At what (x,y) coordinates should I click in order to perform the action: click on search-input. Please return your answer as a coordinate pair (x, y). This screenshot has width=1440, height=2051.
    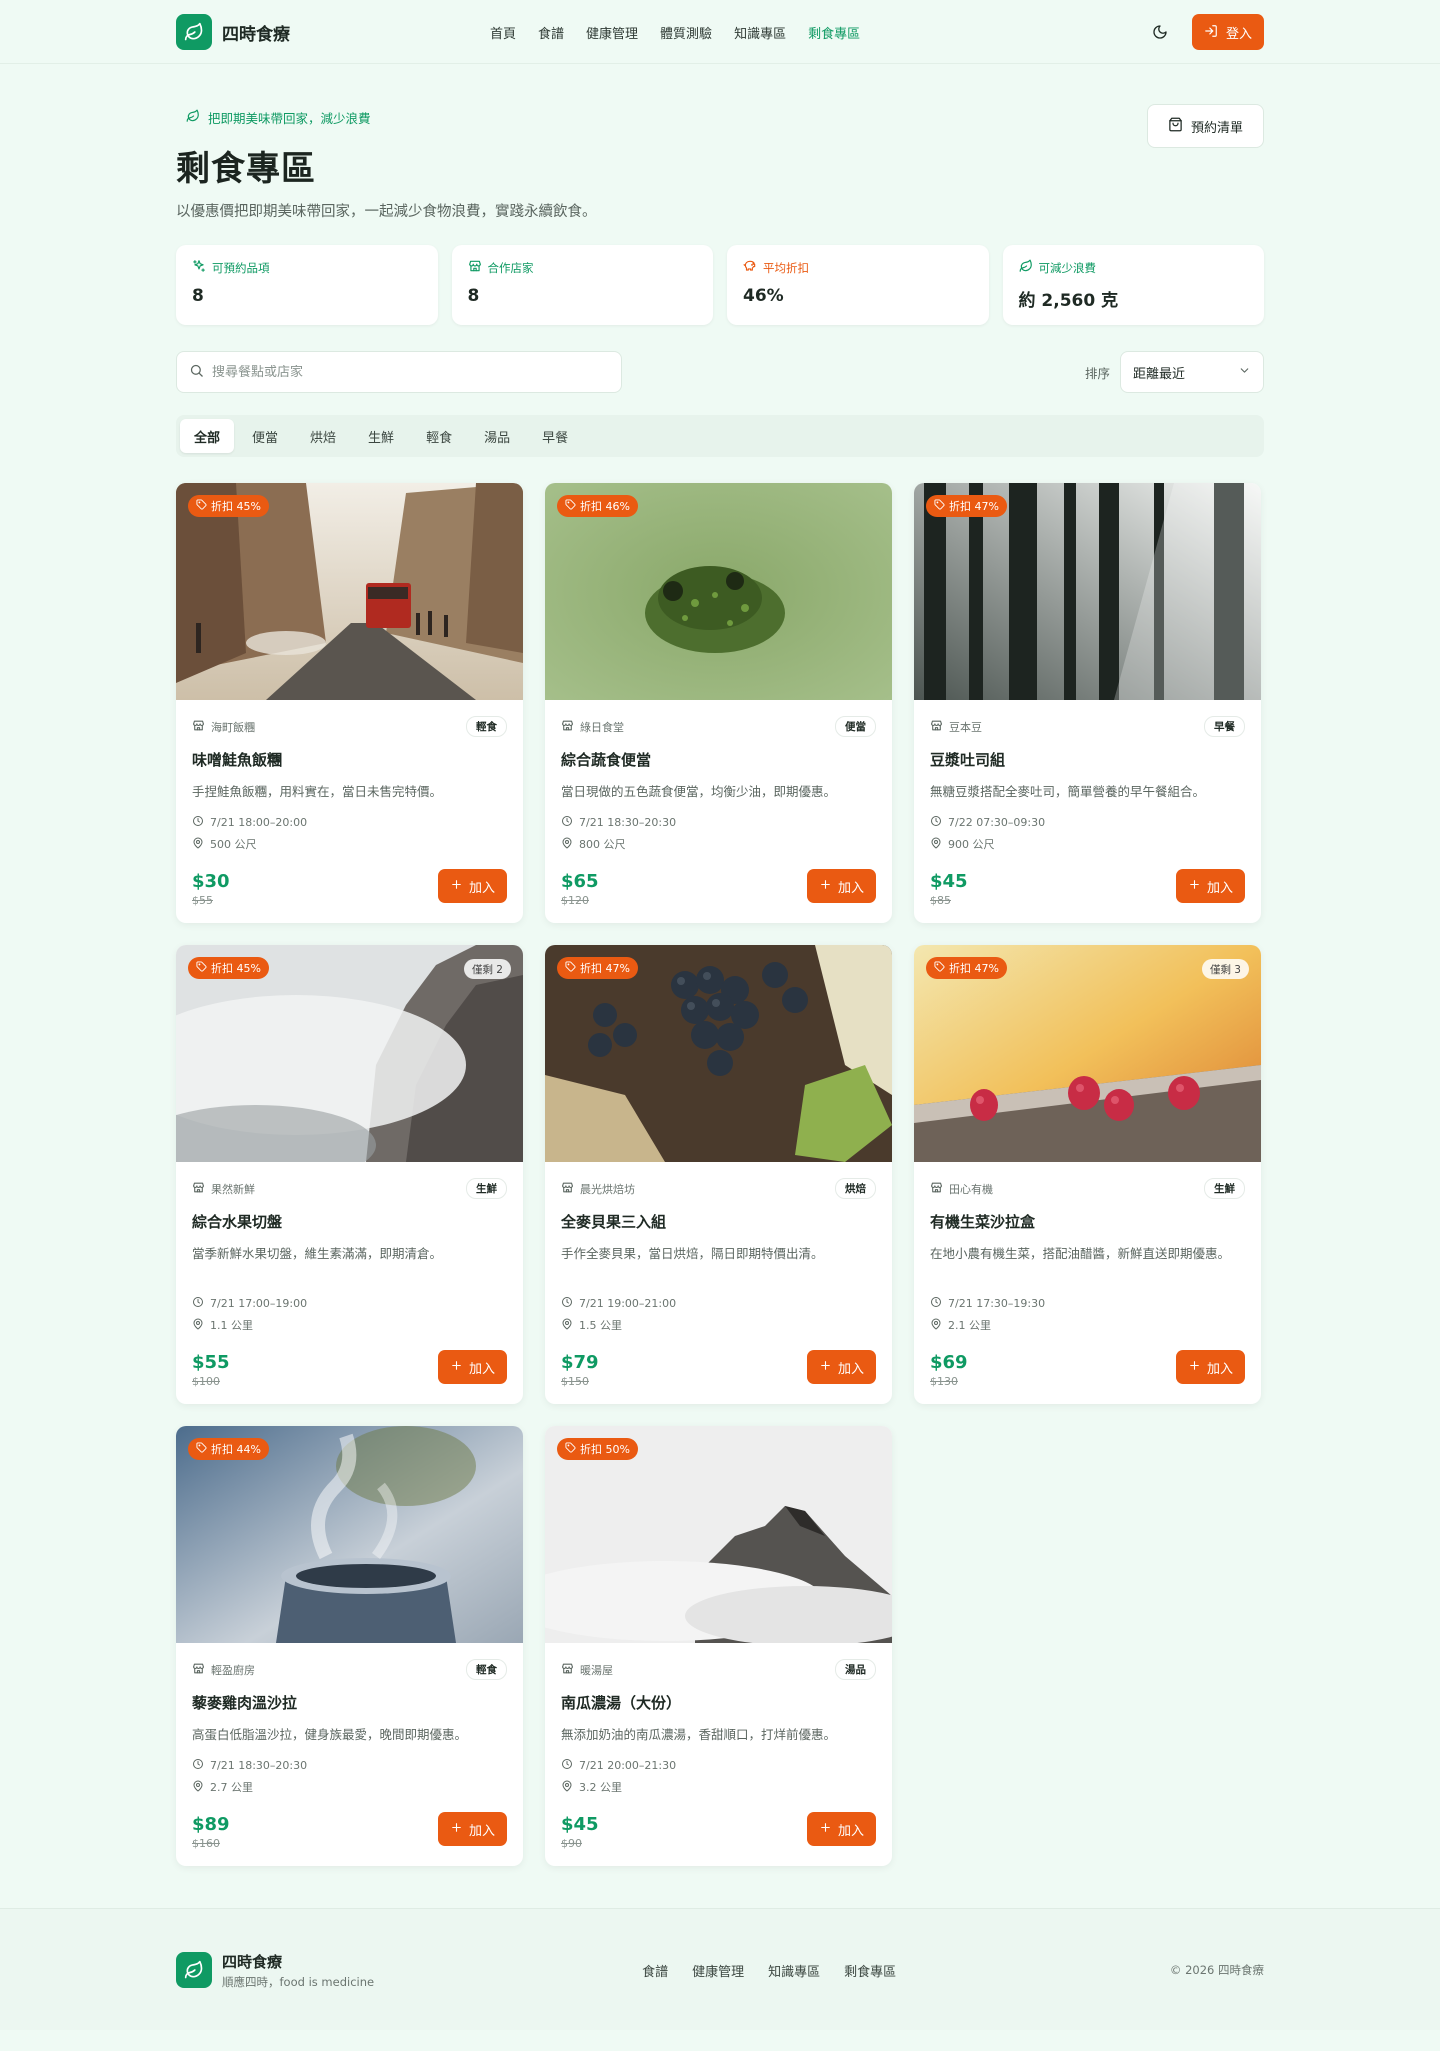
    Looking at the image, I should click on (410, 372).